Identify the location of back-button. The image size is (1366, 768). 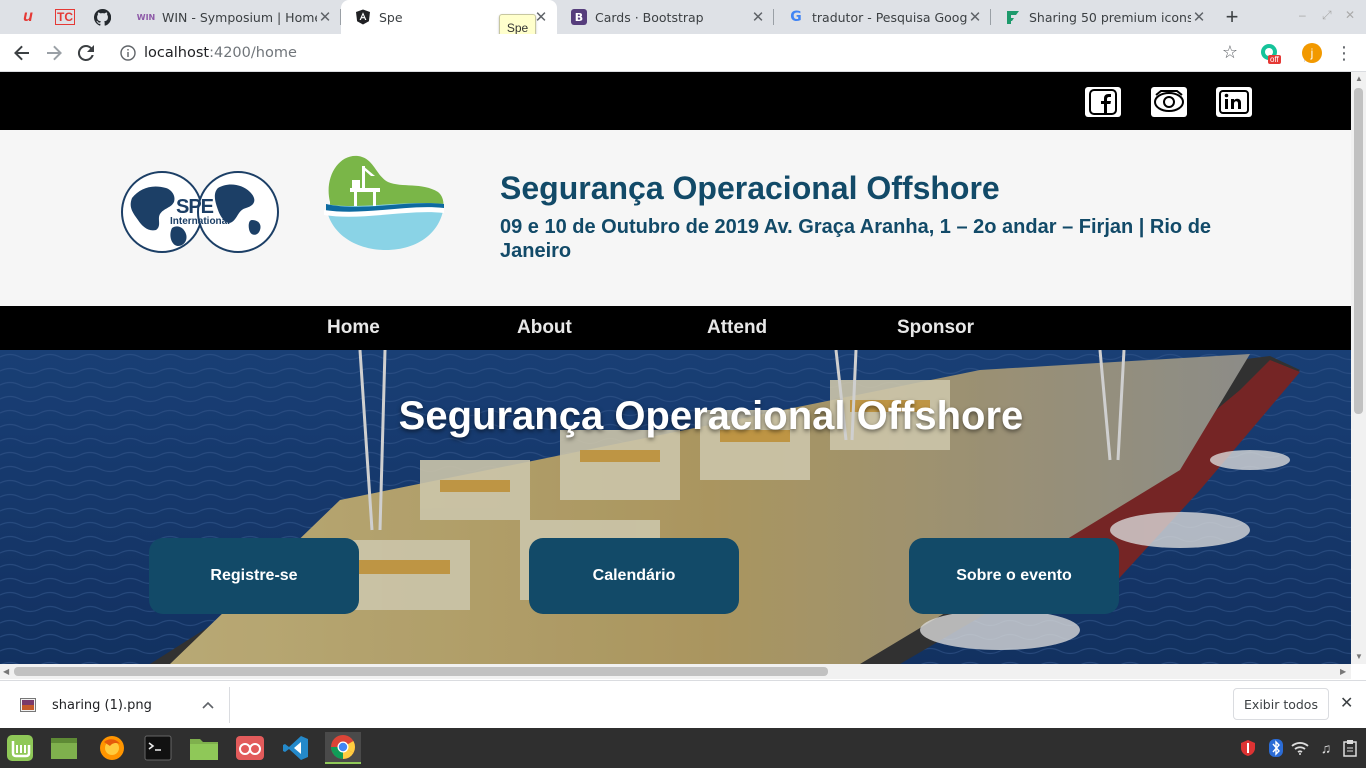
(22, 53).